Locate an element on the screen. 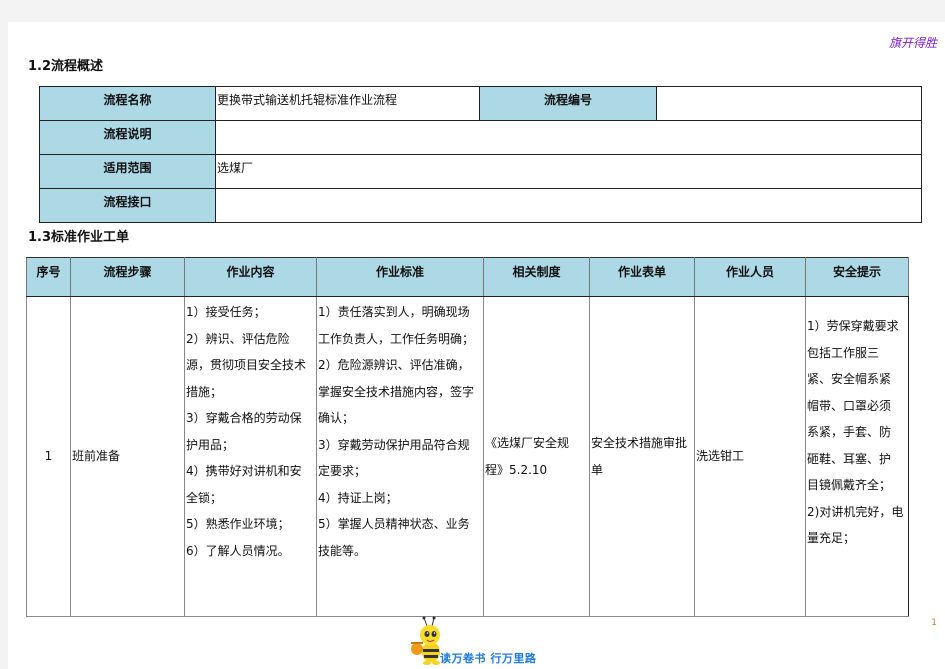  overview-row-interface: 流程接口 is located at coordinates (480, 205).